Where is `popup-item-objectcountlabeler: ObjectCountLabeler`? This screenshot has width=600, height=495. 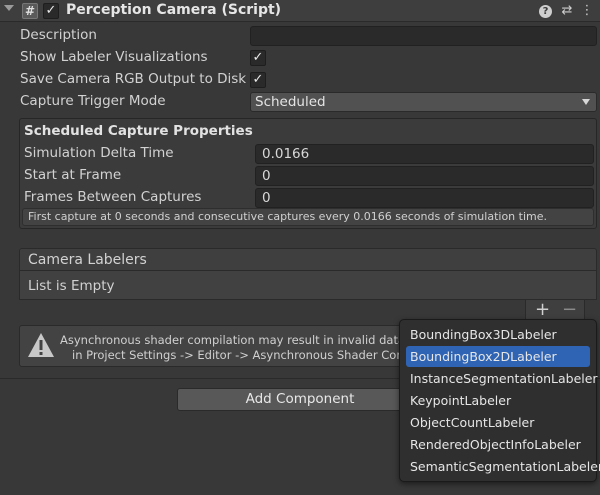
popup-item-objectcountlabeler: ObjectCountLabeler is located at coordinates (498, 422).